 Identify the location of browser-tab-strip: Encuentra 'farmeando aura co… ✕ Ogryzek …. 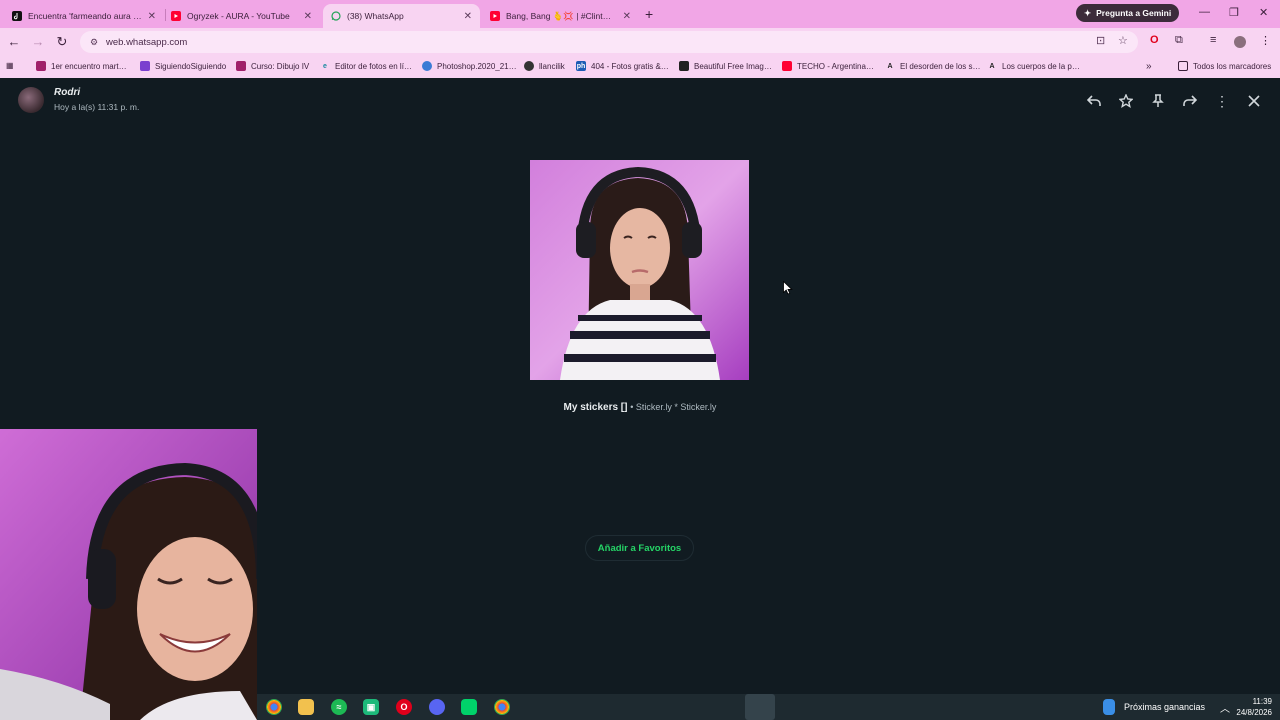
(640, 14).